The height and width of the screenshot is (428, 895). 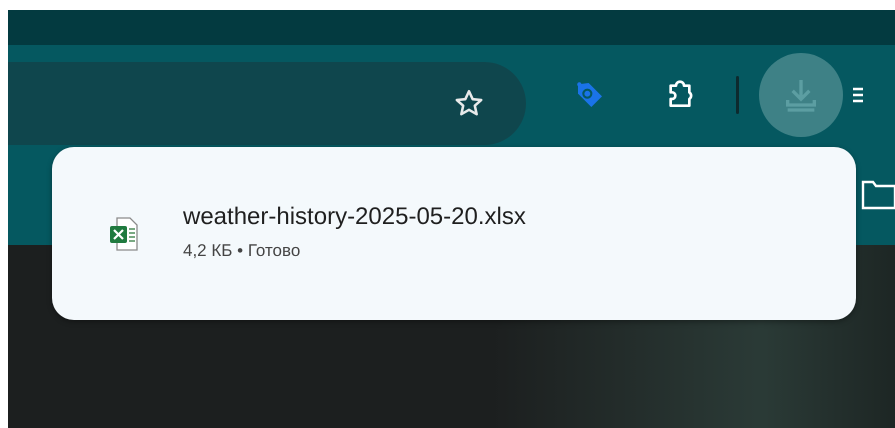 I want to click on folder-icon, so click(x=878, y=194).